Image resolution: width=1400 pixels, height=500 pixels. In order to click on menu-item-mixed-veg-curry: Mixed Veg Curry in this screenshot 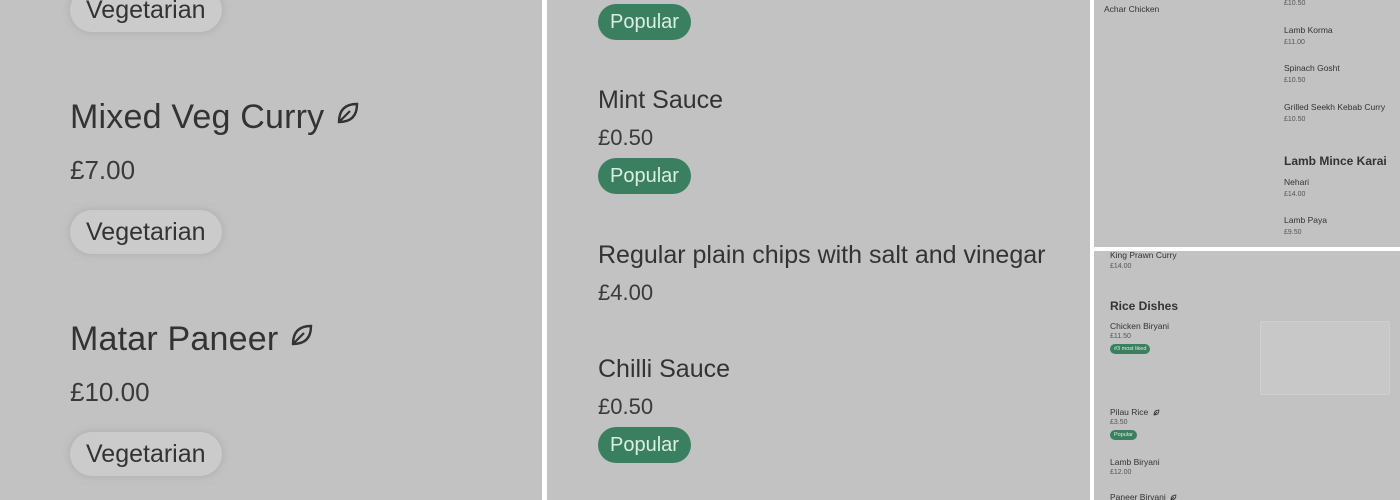, I will do `click(215, 117)`.